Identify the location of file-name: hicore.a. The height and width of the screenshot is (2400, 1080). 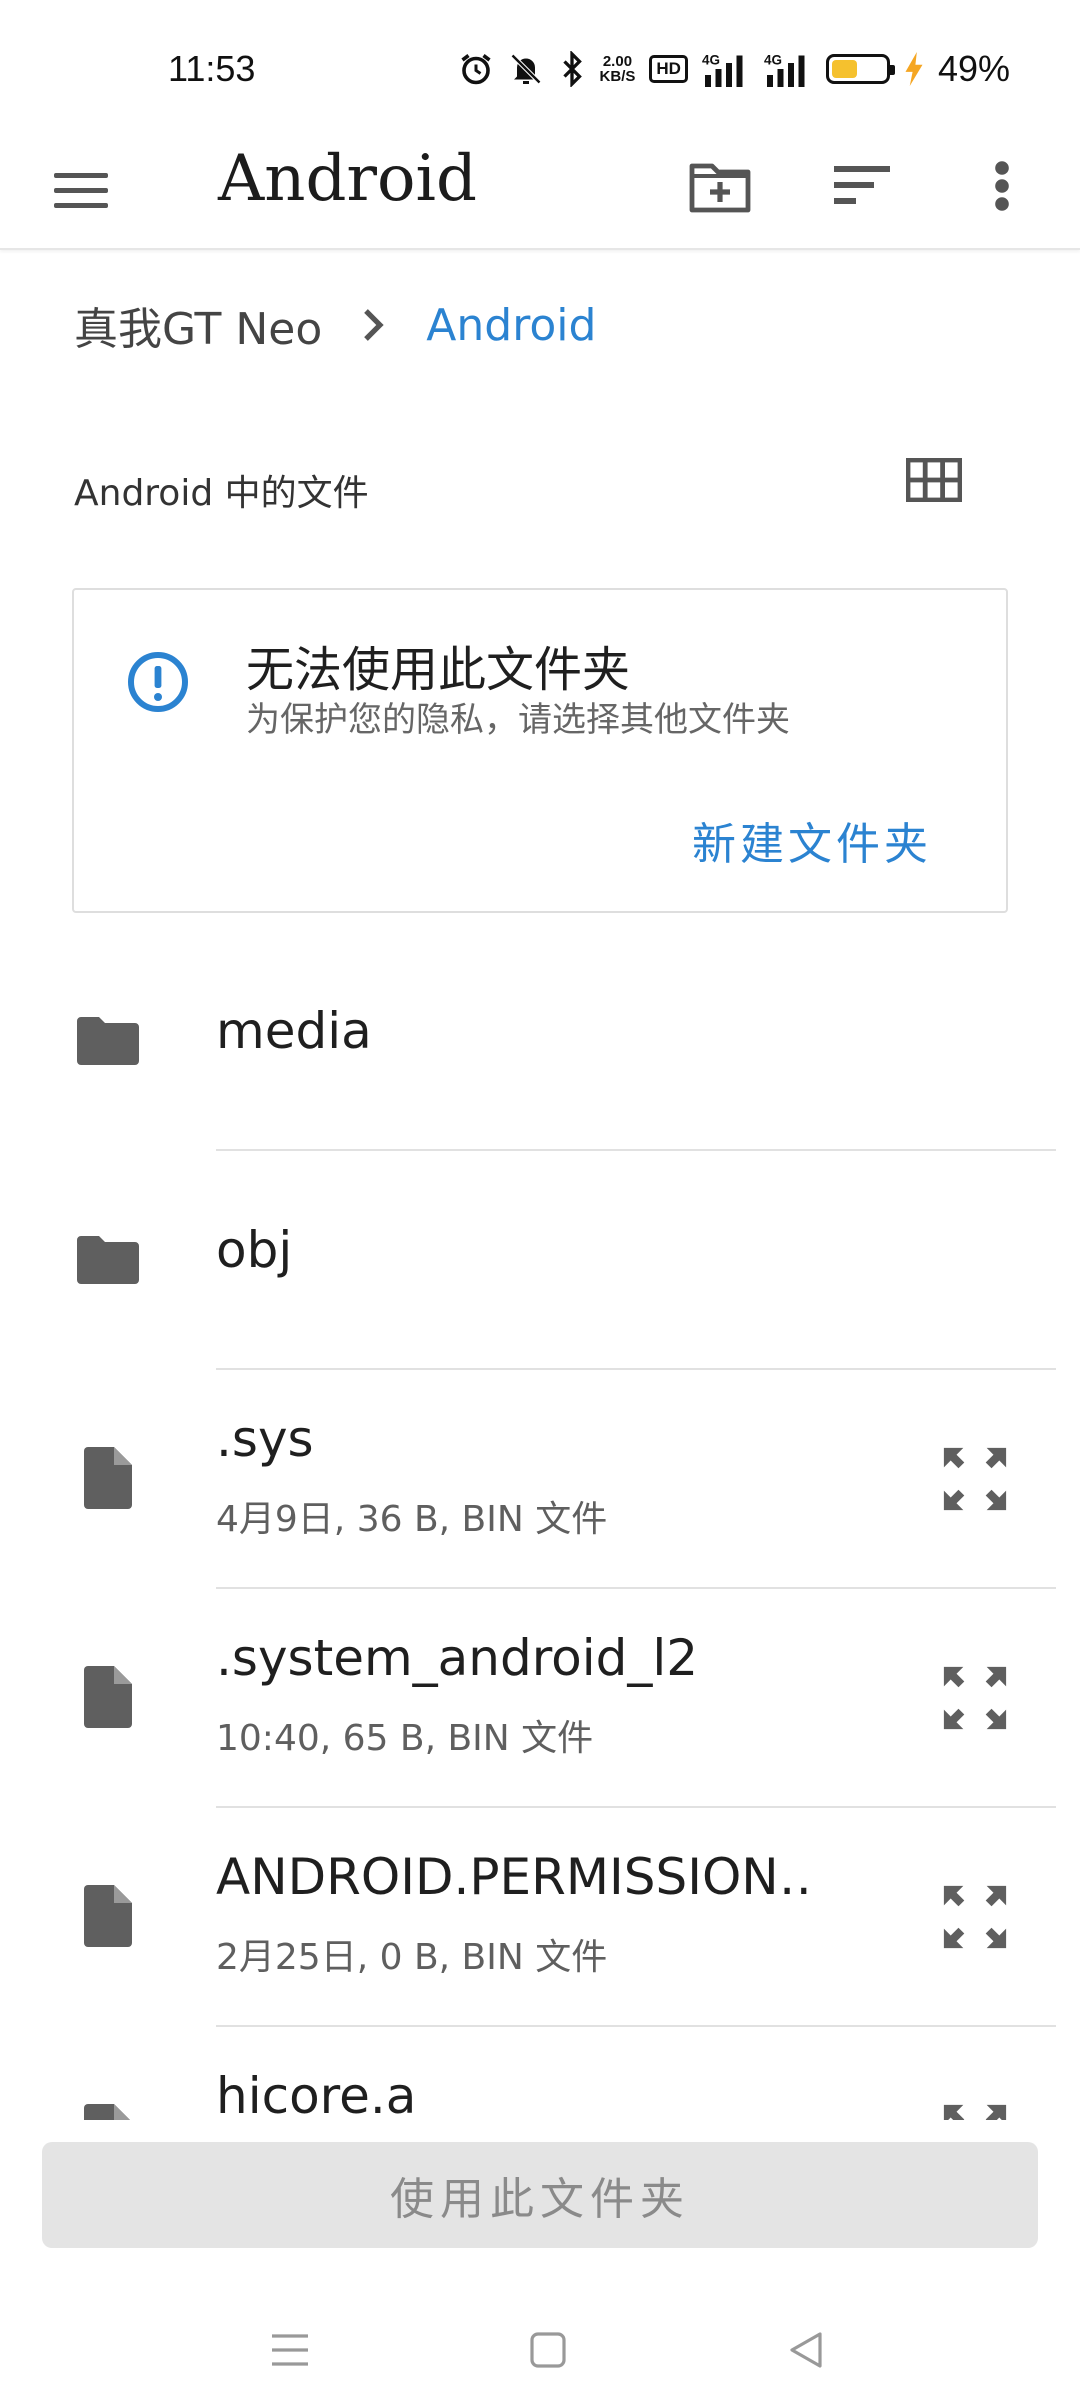
(316, 2093).